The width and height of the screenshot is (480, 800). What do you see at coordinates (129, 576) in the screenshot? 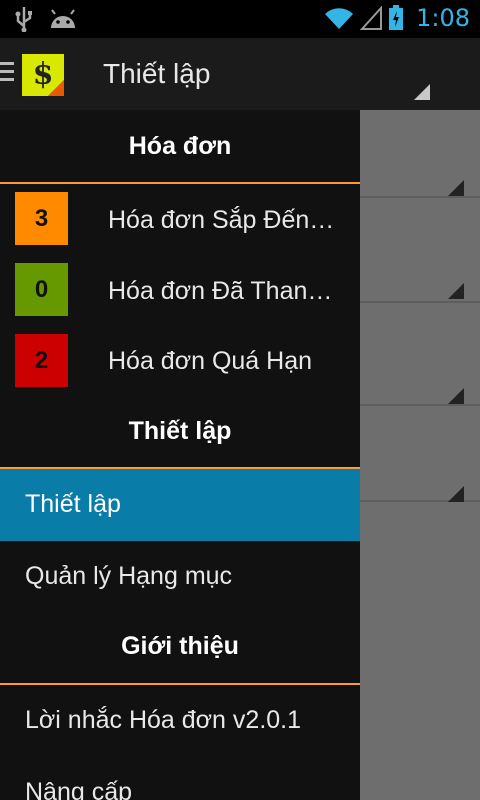
I see `menu-item-label: Quản lý Hạng mục` at bounding box center [129, 576].